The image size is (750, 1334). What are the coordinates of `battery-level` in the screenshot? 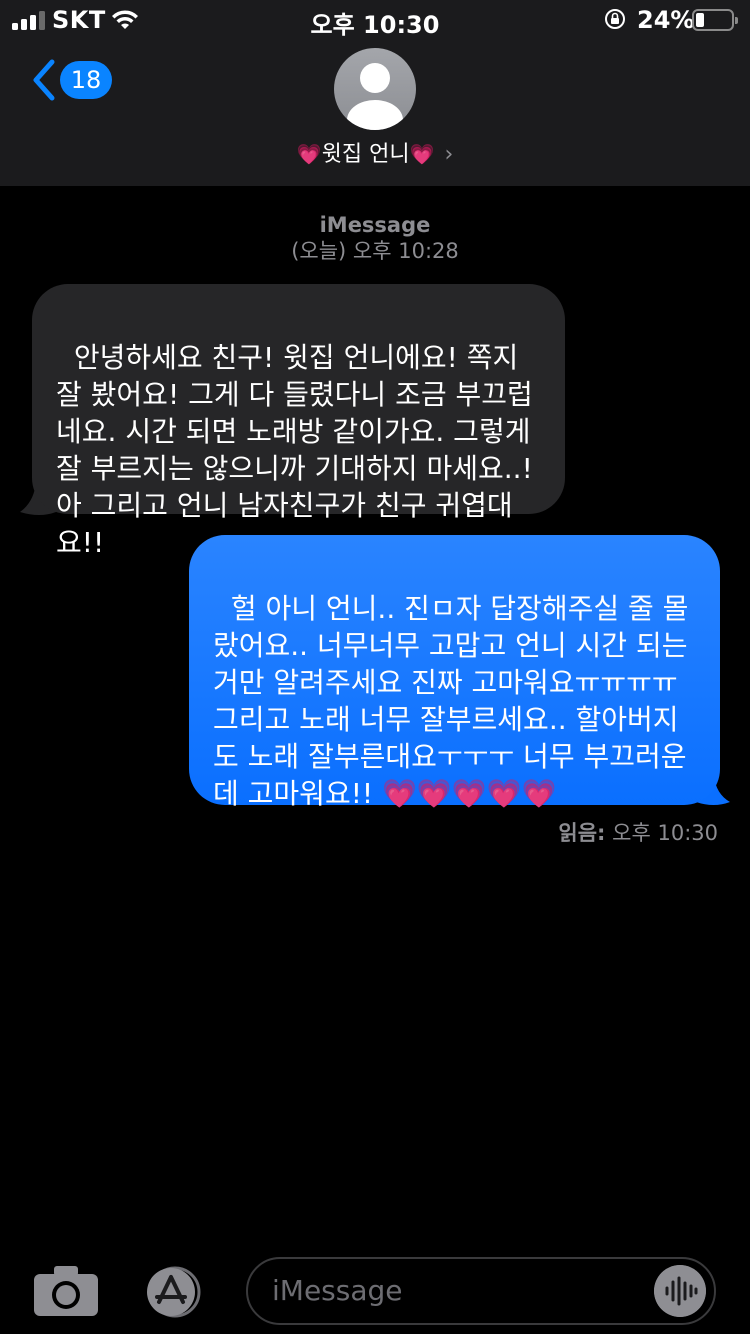 It's located at (700, 20).